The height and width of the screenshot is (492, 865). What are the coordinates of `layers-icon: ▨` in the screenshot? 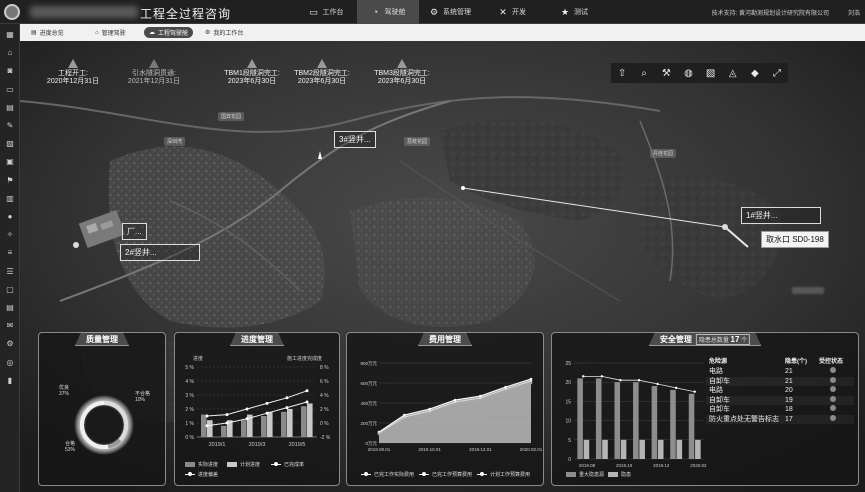 It's located at (711, 73).